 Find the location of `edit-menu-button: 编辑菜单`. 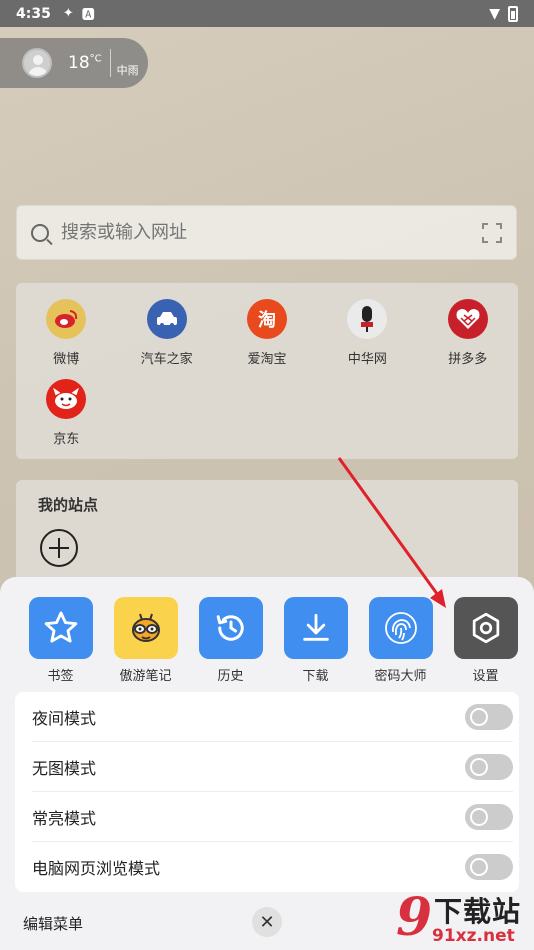

edit-menu-button: 编辑菜单 is located at coordinates (53, 923).